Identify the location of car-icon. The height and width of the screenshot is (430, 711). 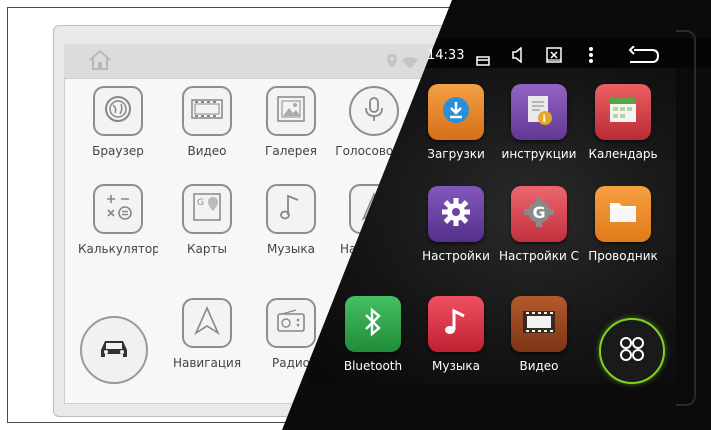
(114, 350).